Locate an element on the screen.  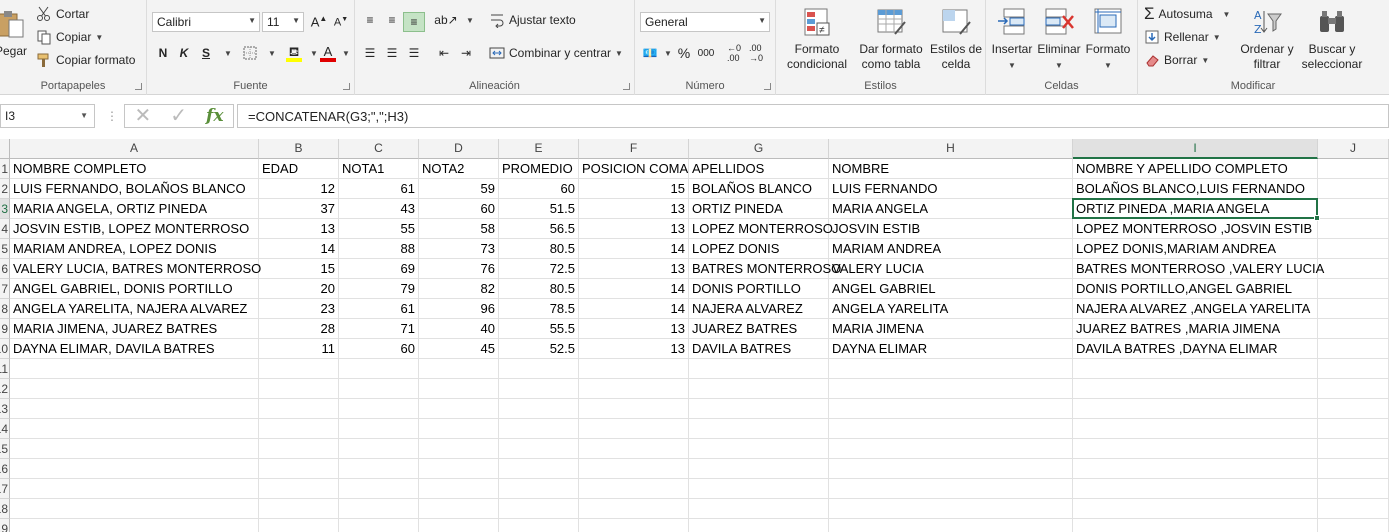
table-cell: 61 is located at coordinates (379, 309).